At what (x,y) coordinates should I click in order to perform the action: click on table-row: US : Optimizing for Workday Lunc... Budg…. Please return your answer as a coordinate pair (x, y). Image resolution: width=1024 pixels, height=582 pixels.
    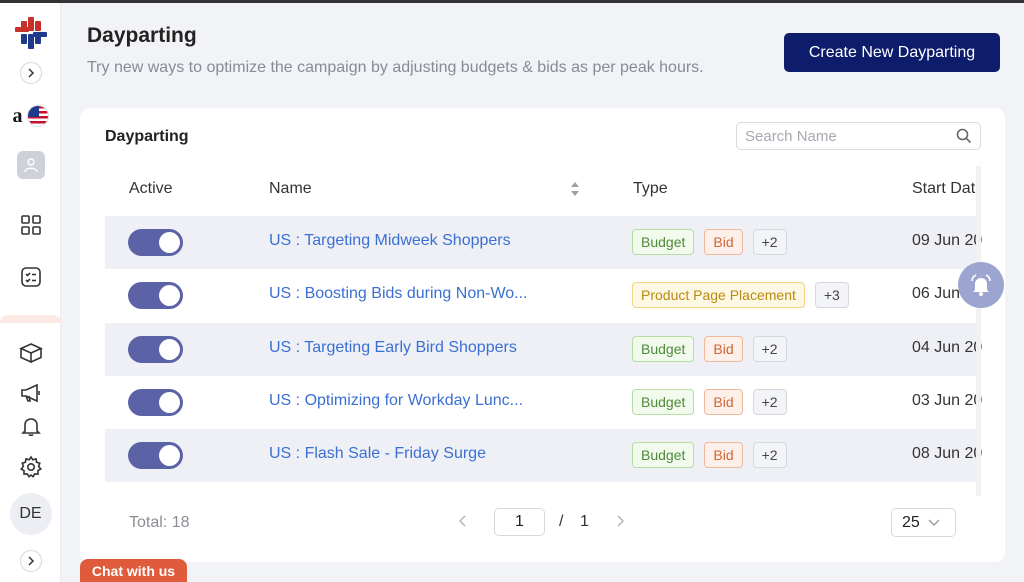
    Looking at the image, I should click on (544, 402).